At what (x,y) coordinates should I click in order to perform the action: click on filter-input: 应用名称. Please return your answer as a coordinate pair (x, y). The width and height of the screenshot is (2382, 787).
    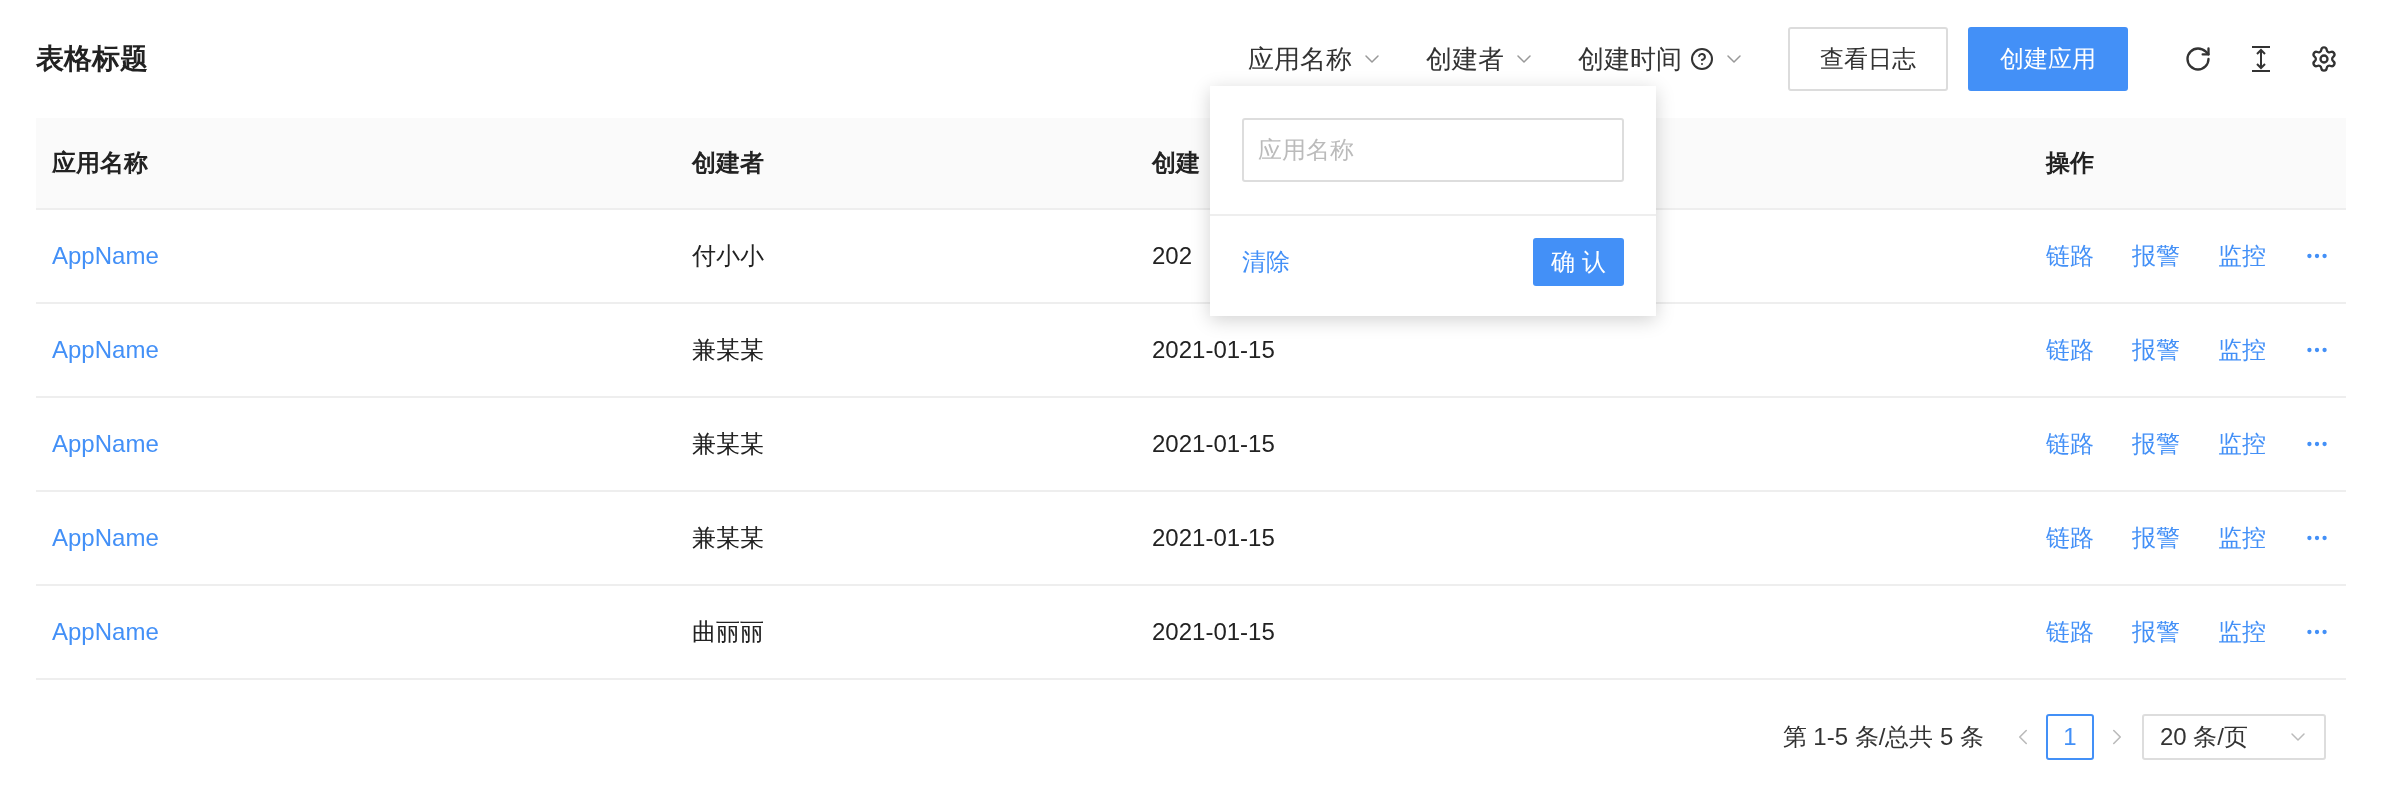
    Looking at the image, I should click on (1433, 150).